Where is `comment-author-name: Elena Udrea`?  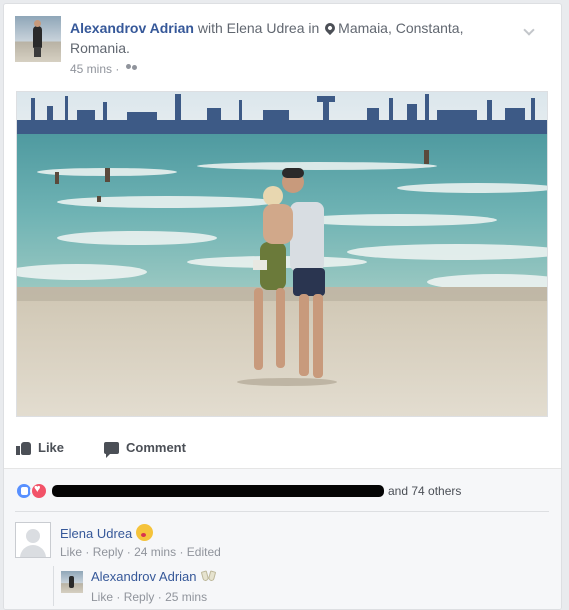 comment-author-name: Elena Udrea is located at coordinates (96, 533).